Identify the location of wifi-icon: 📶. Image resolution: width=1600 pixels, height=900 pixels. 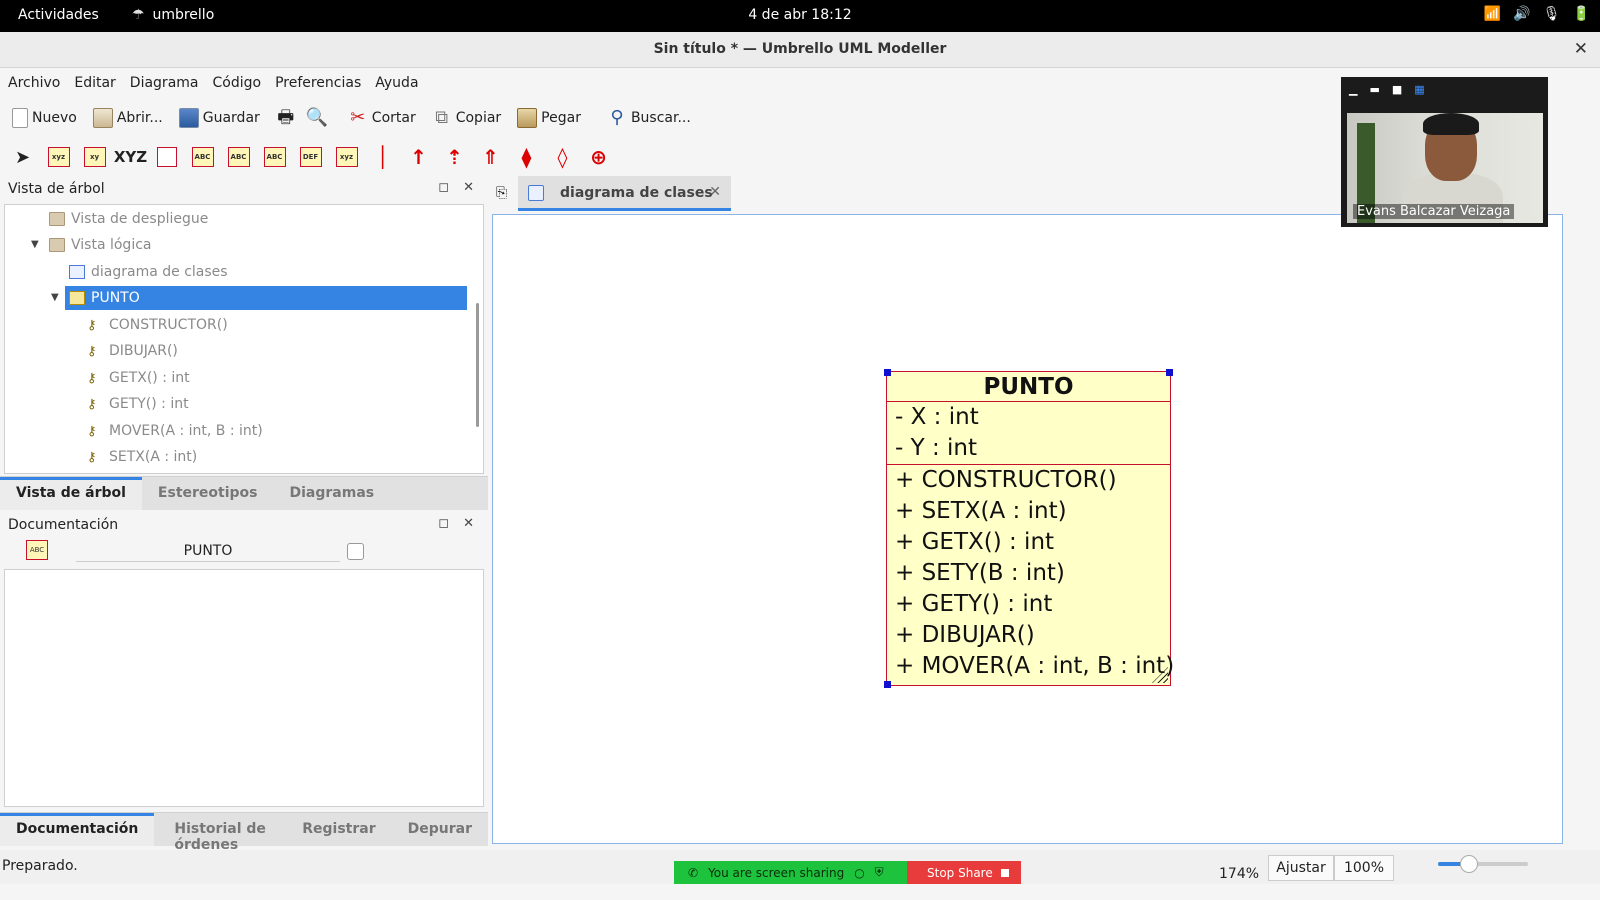
(1492, 14).